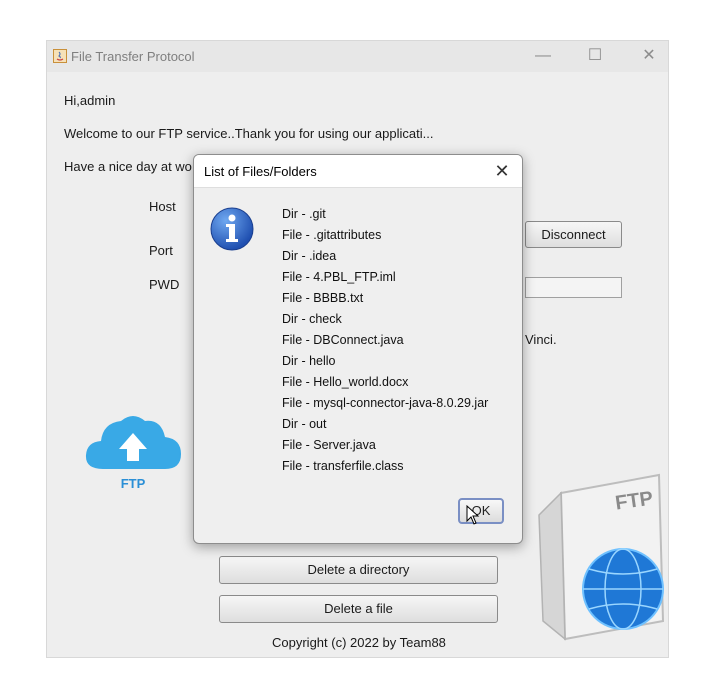 This screenshot has width=716, height=683. Describe the element at coordinates (358, 171) in the screenshot. I see `dialog-title-bar: List of Files/Folders ✕` at that location.